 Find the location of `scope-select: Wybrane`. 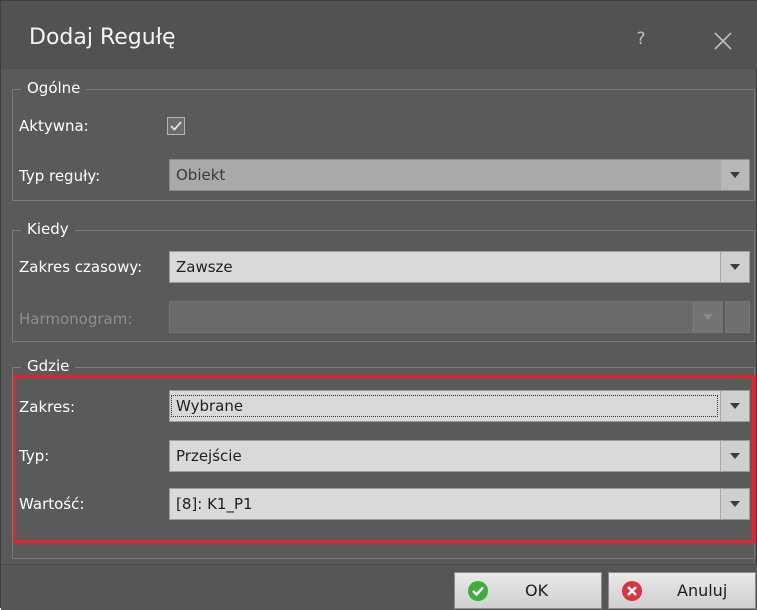

scope-select: Wybrane is located at coordinates (459, 406).